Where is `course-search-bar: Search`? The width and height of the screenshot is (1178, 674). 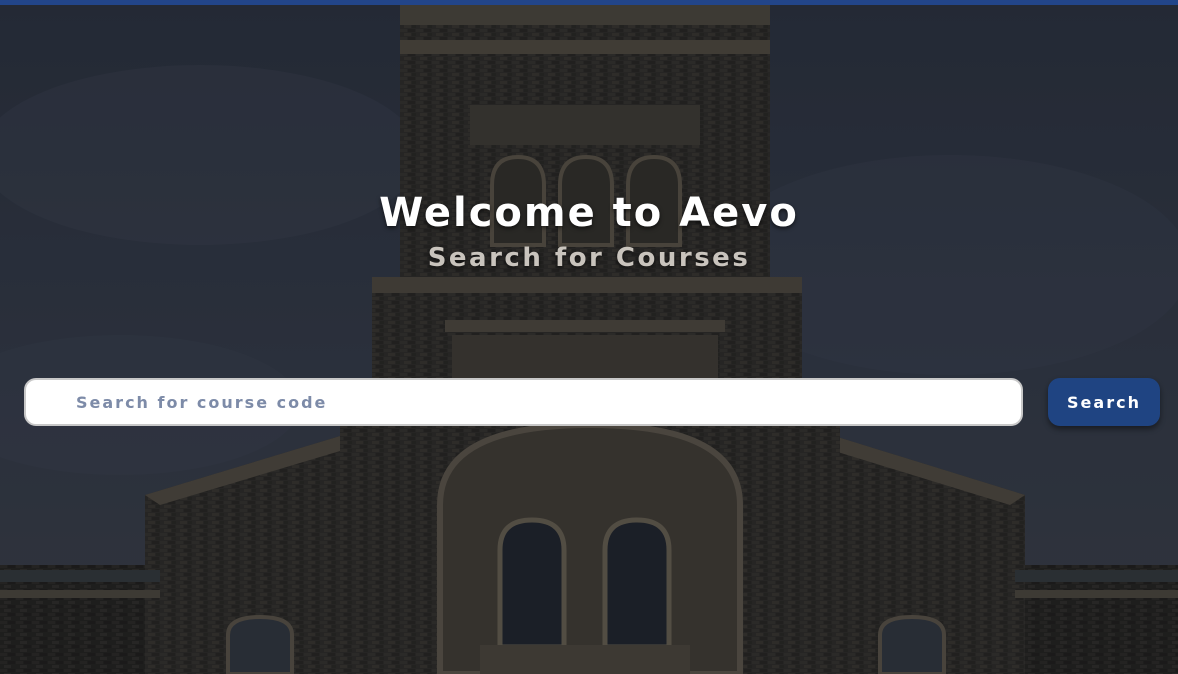 course-search-bar: Search is located at coordinates (592, 402).